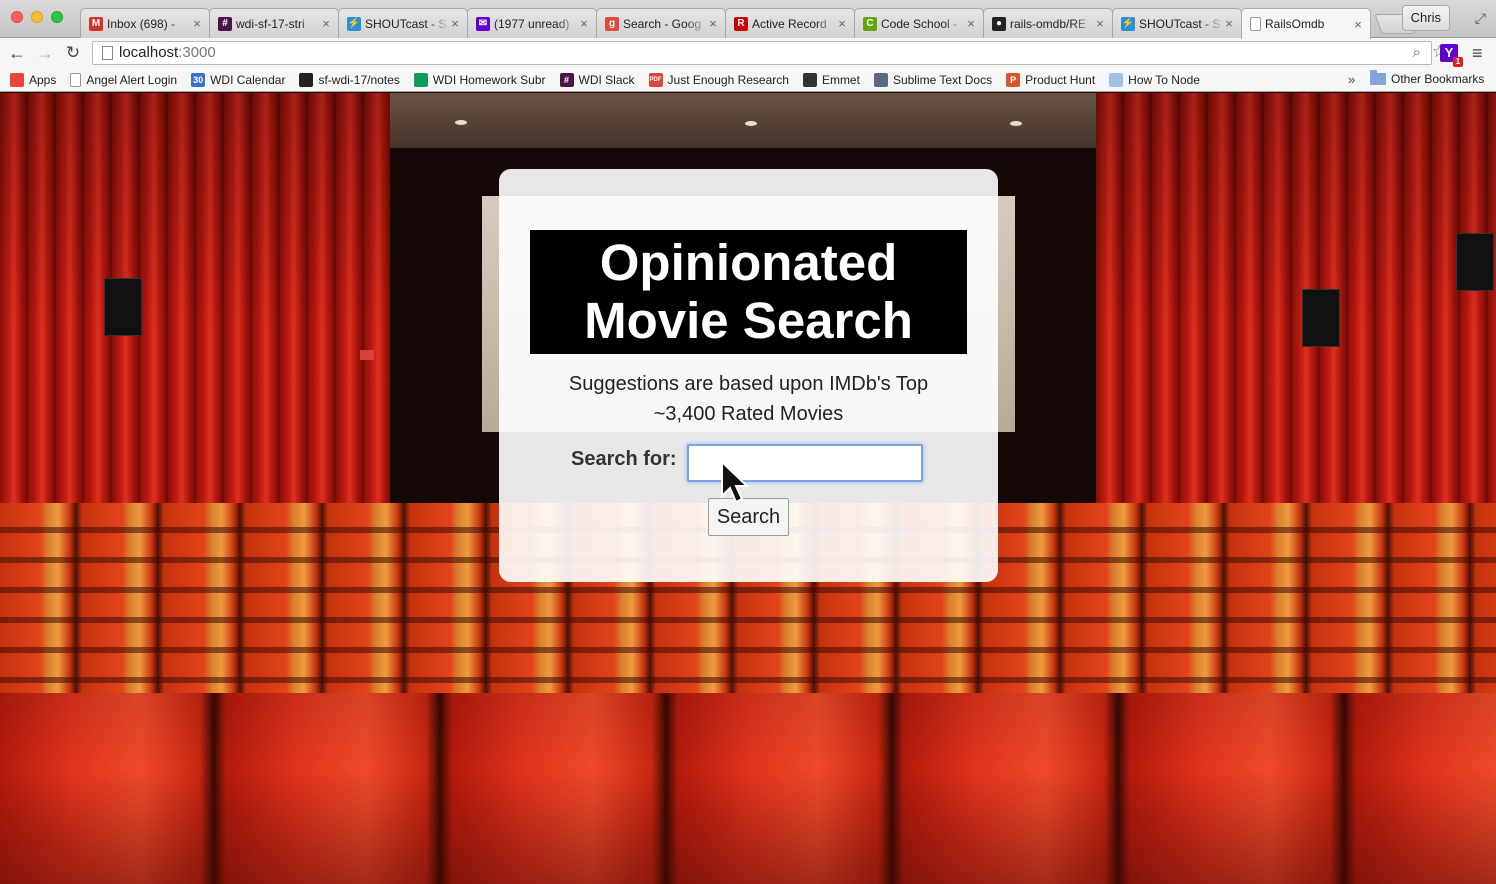 This screenshot has width=1496, height=884. Describe the element at coordinates (96, 23) in the screenshot. I see `gmail-icon: M` at that location.